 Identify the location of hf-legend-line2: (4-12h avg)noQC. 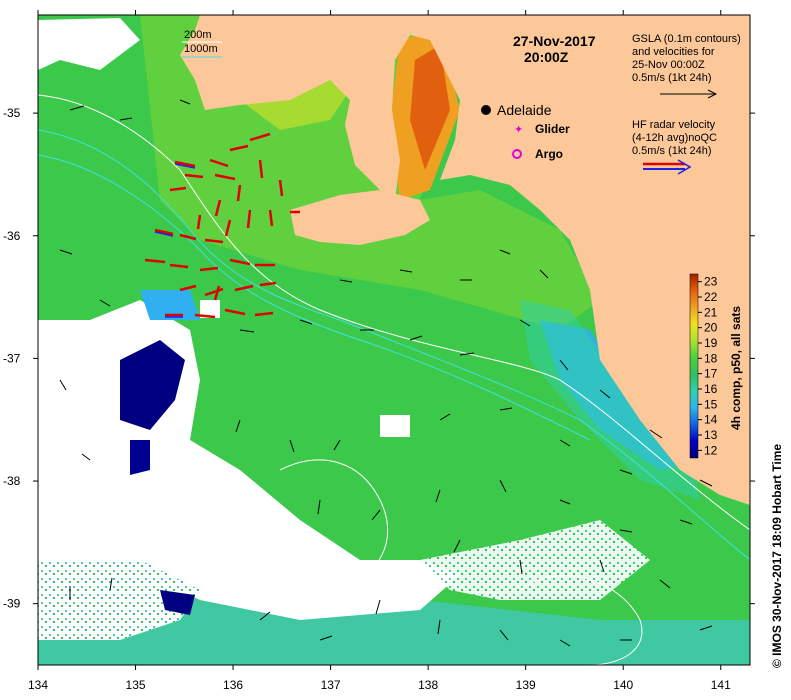
(674, 138).